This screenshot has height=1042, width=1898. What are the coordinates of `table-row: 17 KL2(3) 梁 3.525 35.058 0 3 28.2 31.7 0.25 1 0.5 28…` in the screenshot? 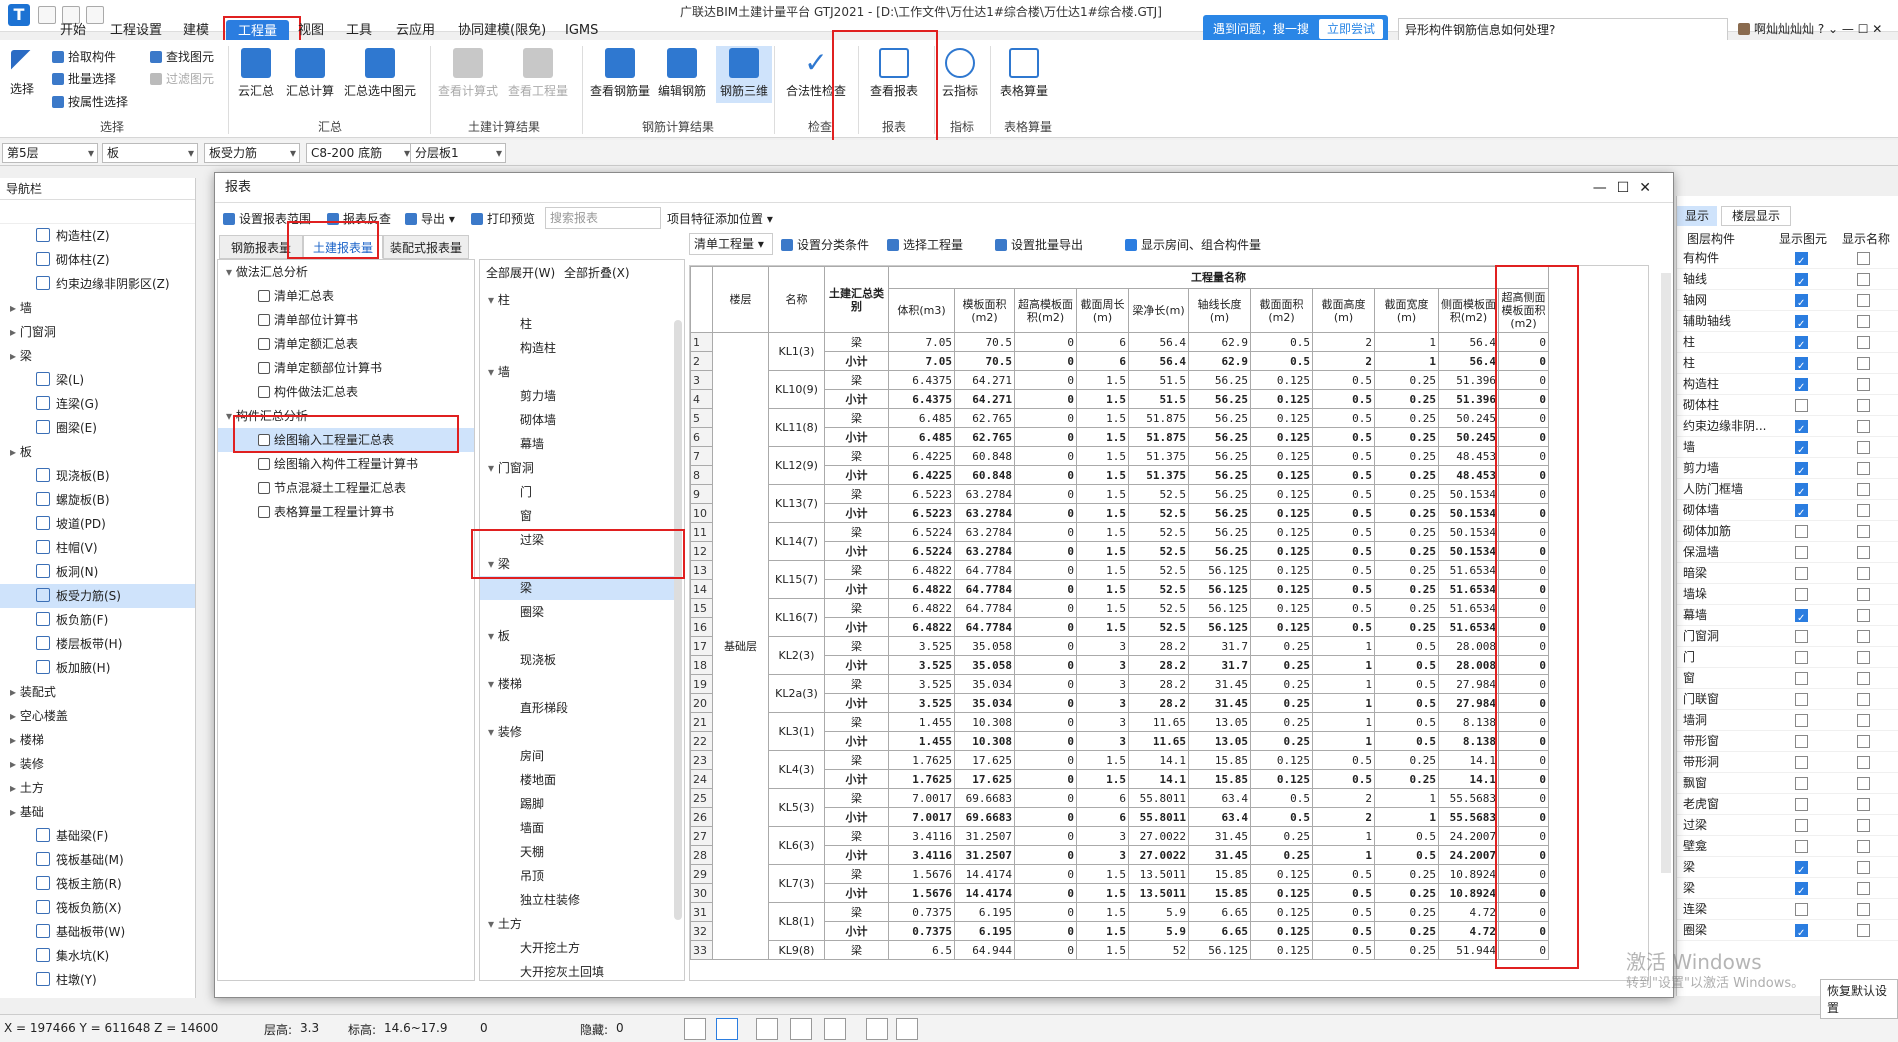 It's located at (1119, 655).